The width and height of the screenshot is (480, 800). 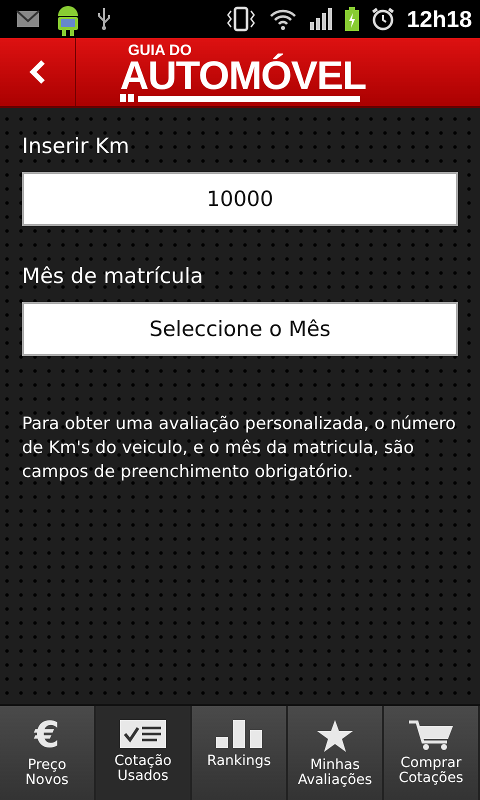 I want to click on nav-tab: Comprar Cotações, so click(x=432, y=753).